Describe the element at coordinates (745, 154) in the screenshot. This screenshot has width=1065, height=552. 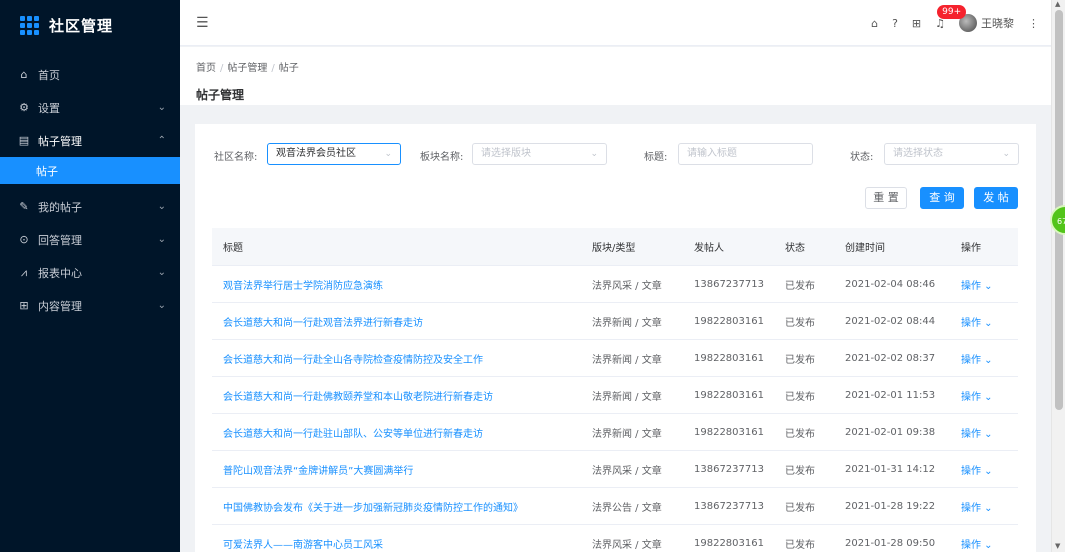
I see `title-input: 请输入标题` at that location.